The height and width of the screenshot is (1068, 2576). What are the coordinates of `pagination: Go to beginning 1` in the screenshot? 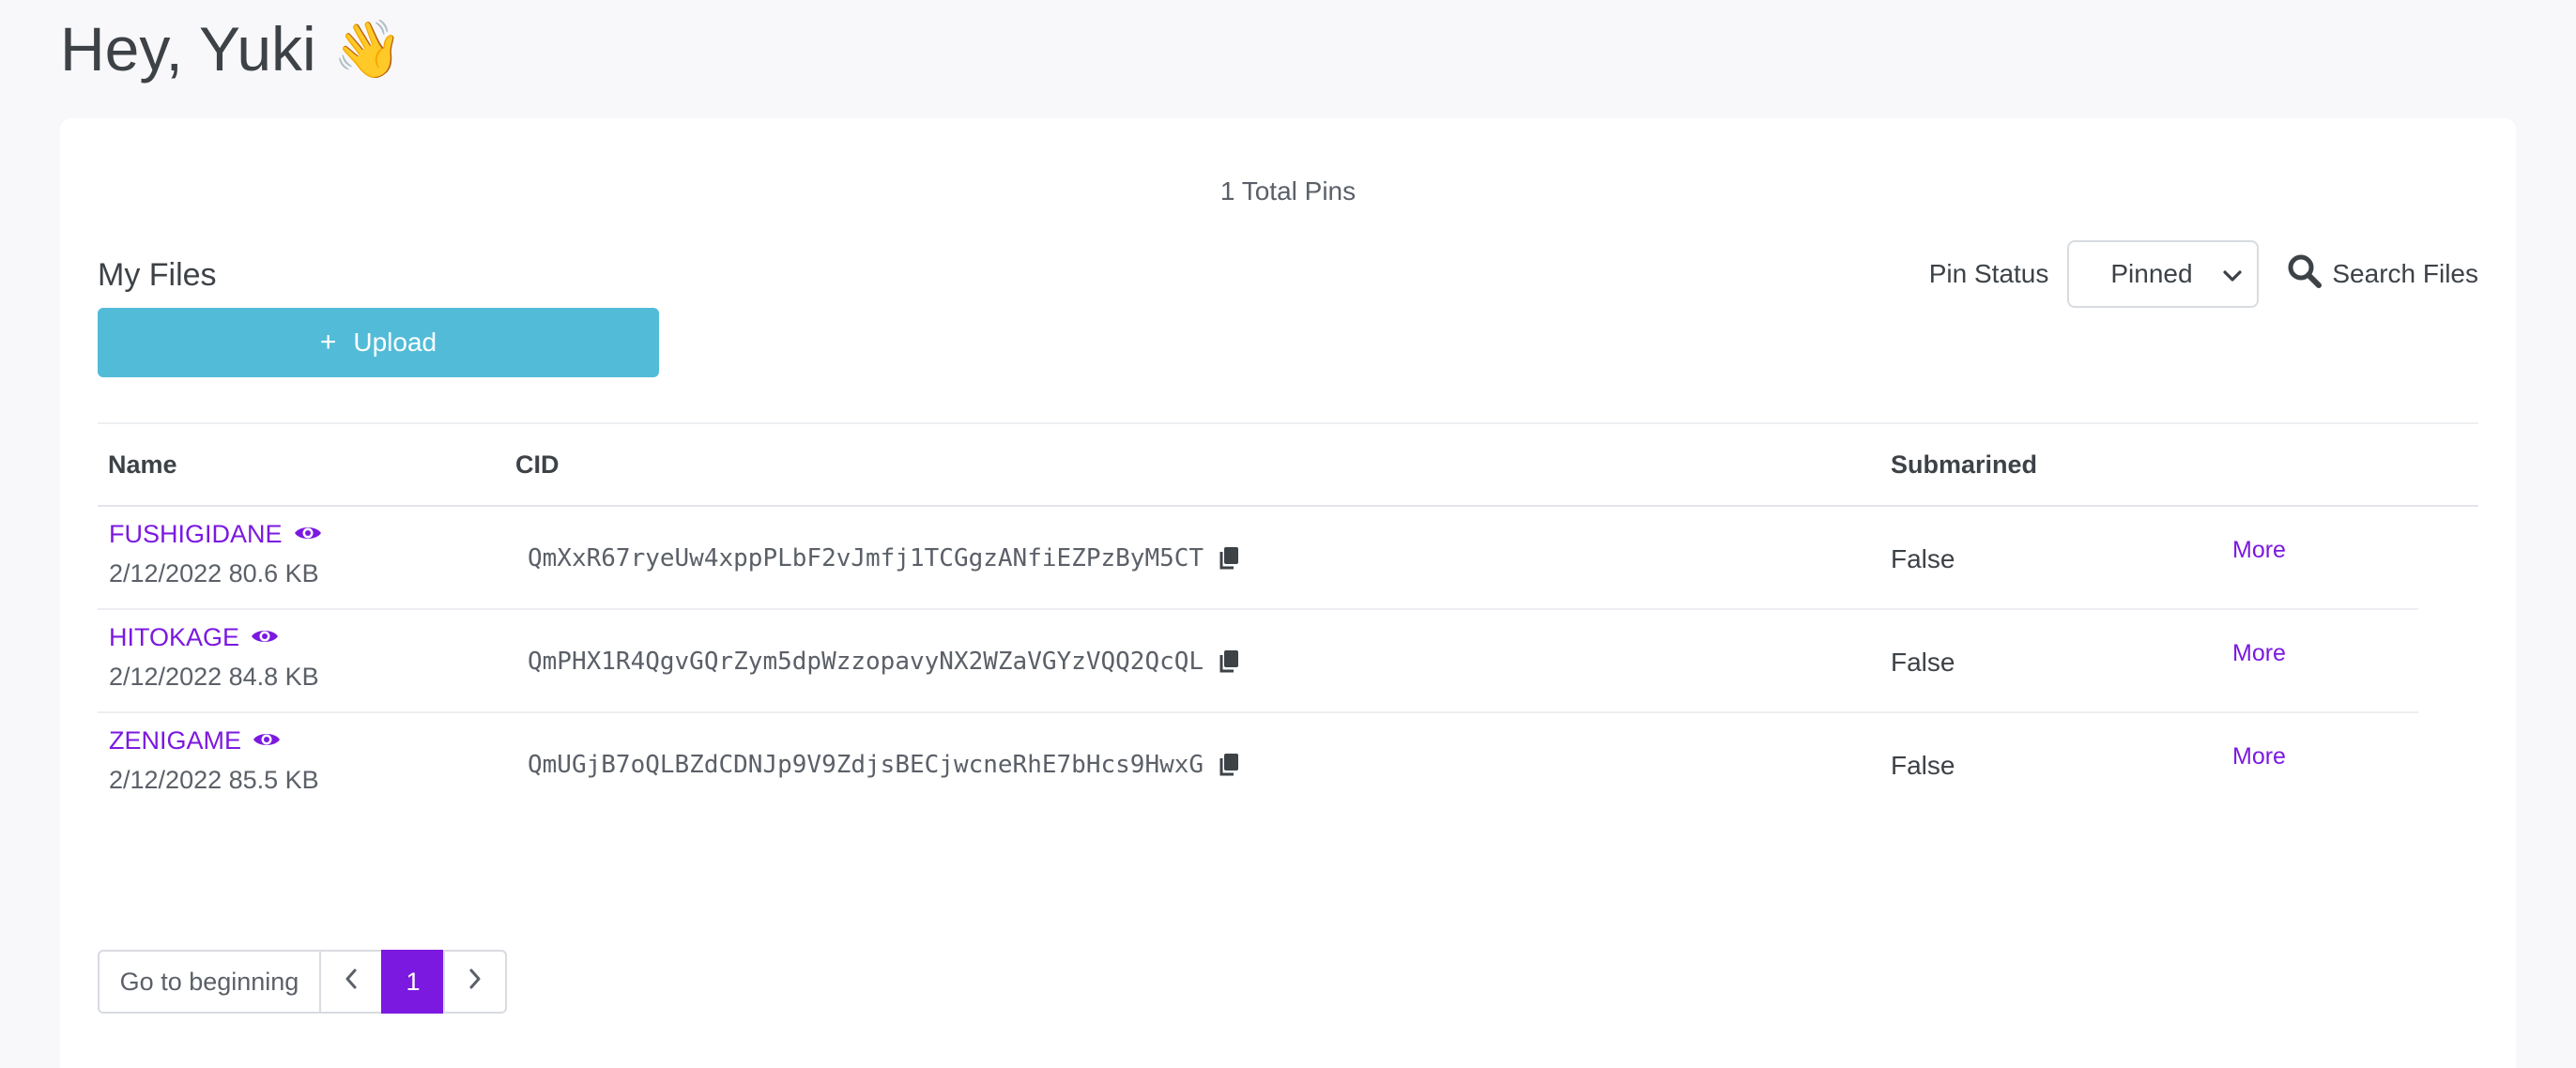 It's located at (303, 982).